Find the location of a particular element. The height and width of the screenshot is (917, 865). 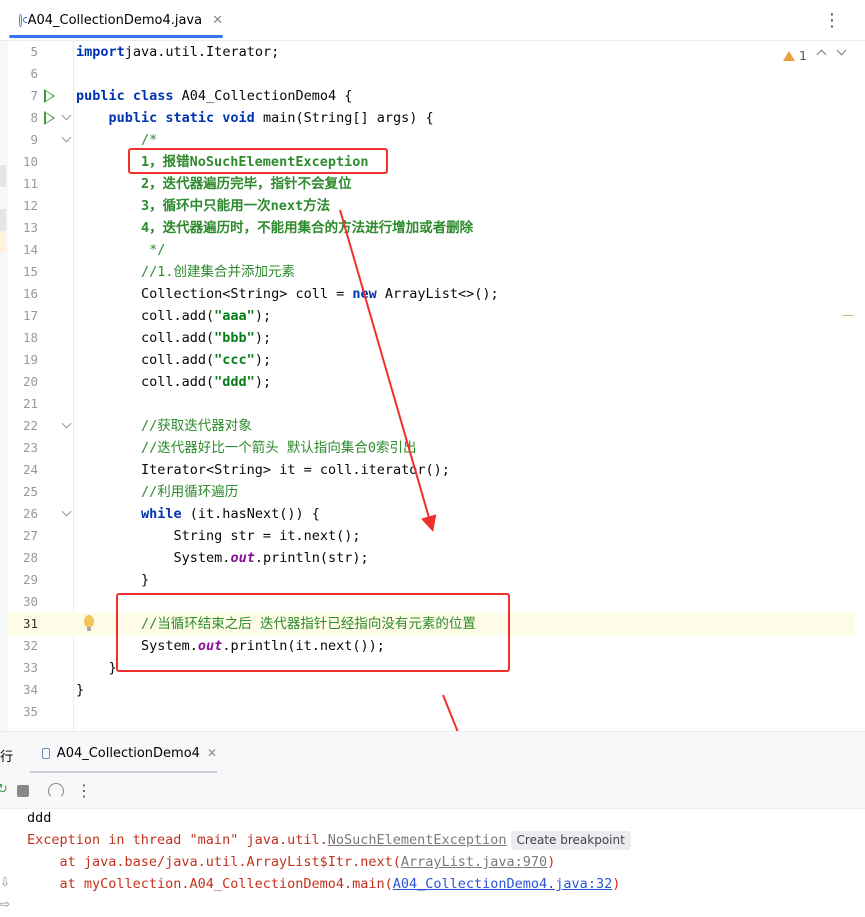

line-number: 34 is located at coordinates (23, 690).